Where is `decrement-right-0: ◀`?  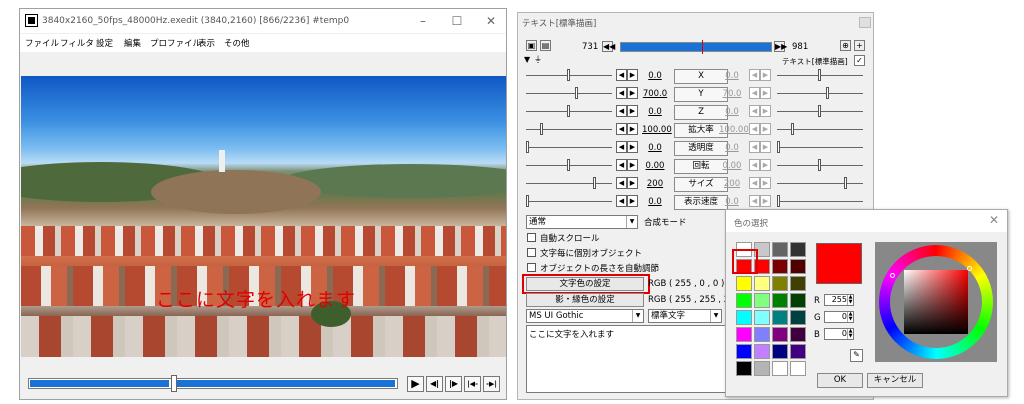
decrement-right-0: ◀ is located at coordinates (754, 75).